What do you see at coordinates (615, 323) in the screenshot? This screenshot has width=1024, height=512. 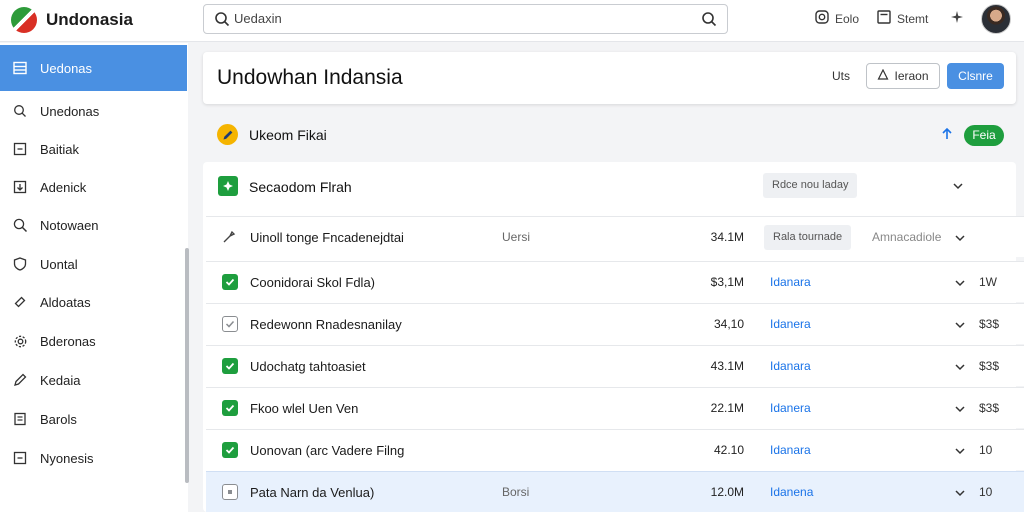 I see `table-row: Redewonn Rnadesnanilay 34,10 Idanera $3$` at bounding box center [615, 323].